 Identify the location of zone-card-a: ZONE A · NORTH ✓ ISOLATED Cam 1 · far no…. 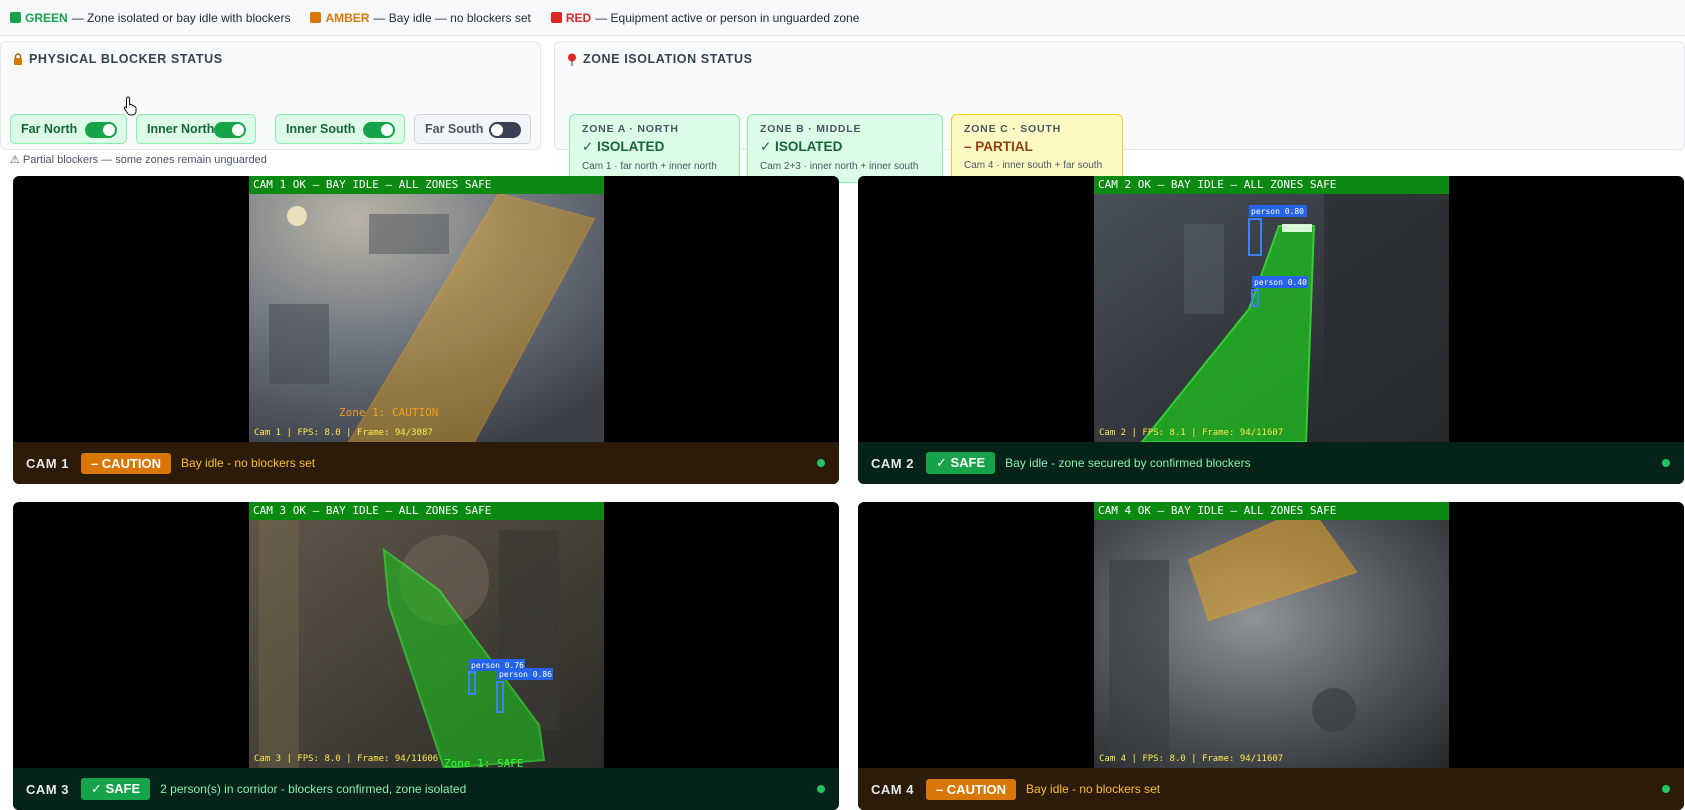
(654, 148).